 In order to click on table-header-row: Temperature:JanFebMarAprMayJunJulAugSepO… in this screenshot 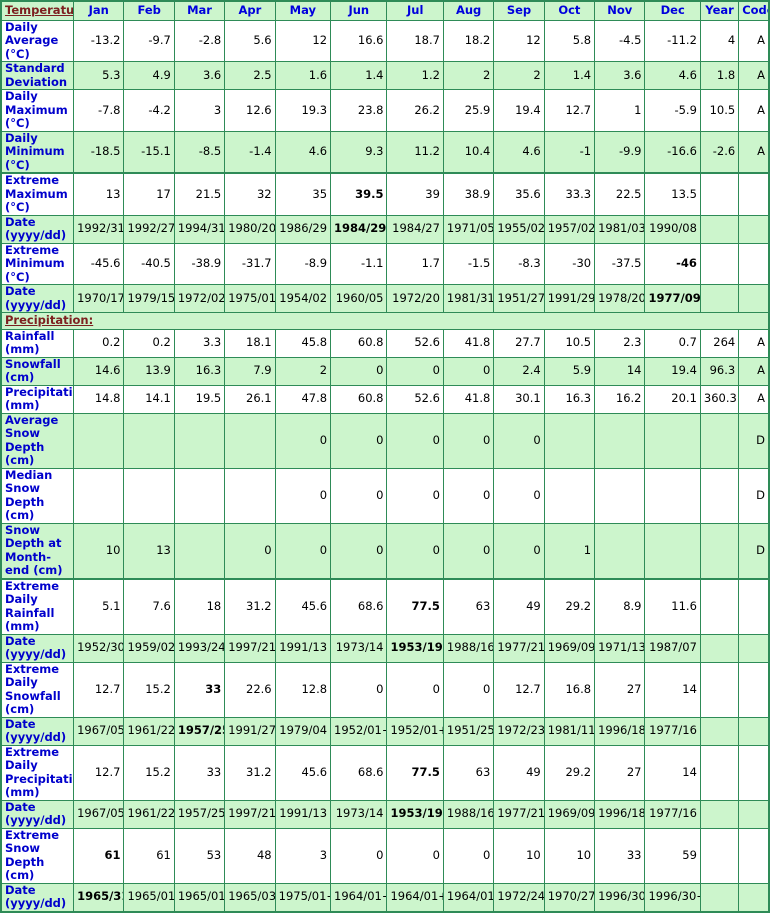, I will do `click(385, 10)`.